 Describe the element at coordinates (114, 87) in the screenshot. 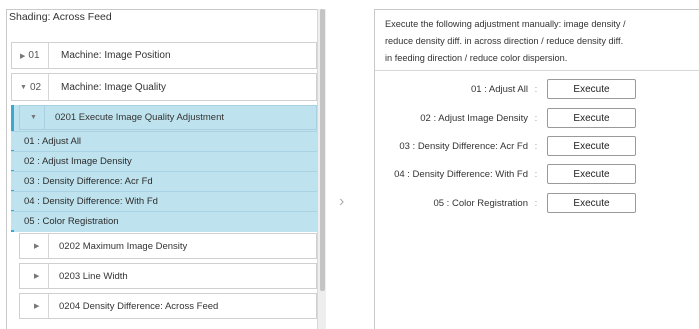

I see `tree-item-label: Machine: Image Quality` at that location.